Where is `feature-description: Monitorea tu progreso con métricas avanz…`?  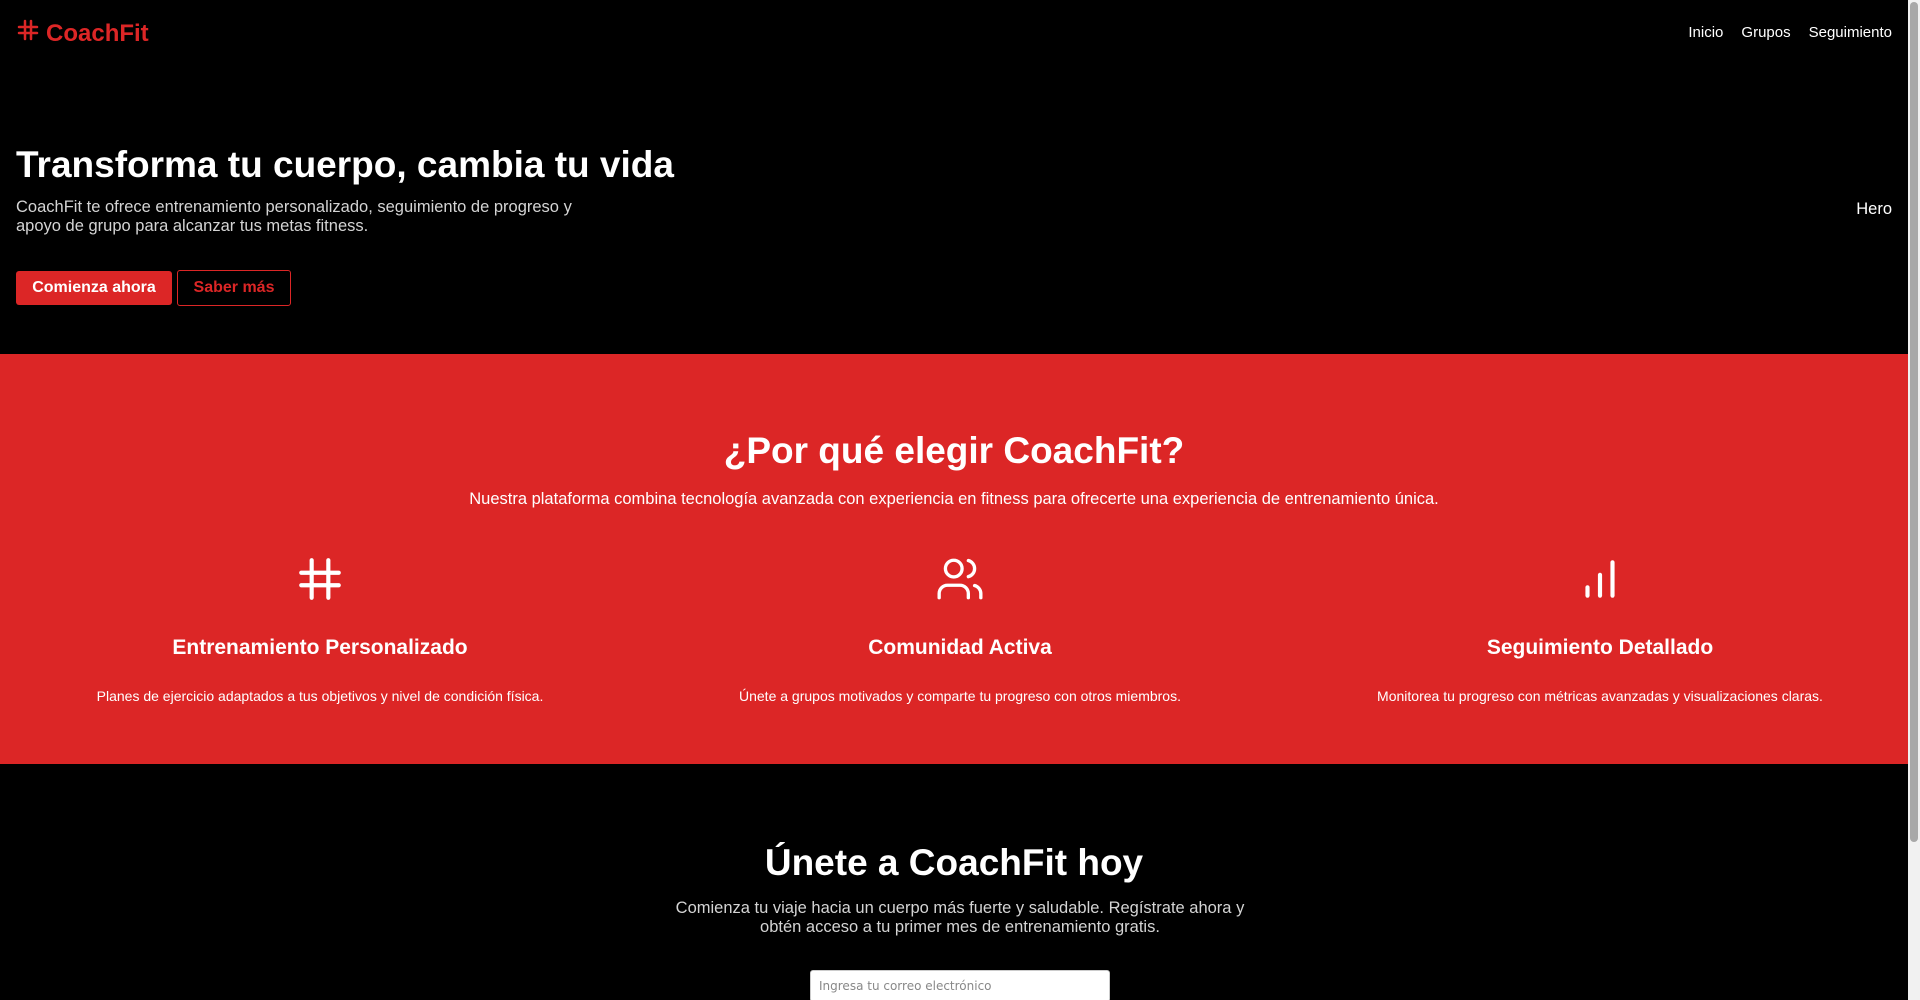
feature-description: Monitorea tu progreso con métricas avanz… is located at coordinates (1600, 696).